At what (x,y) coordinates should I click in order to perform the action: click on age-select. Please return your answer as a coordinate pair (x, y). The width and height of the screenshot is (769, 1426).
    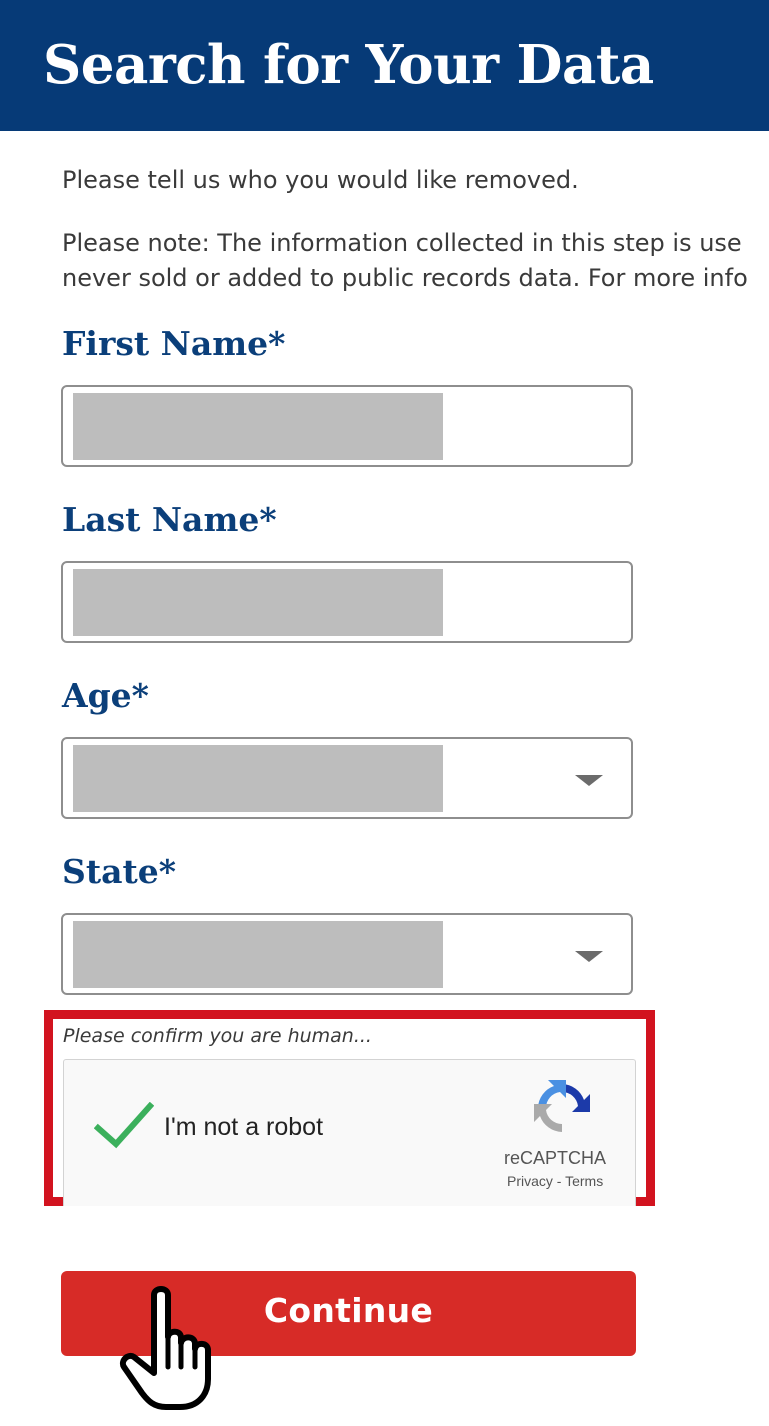
    Looking at the image, I should click on (347, 778).